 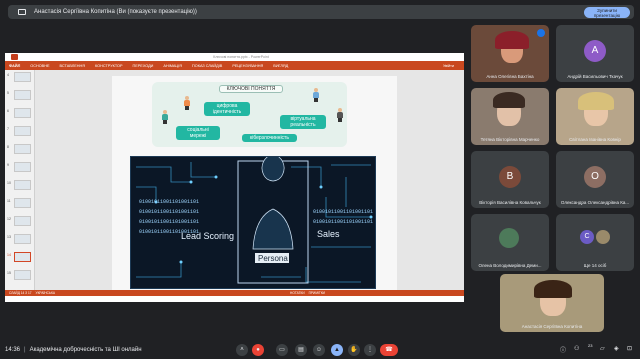 I want to click on self-view-tile: Анастасія Сергіївна Копитіна, so click(x=552, y=303).